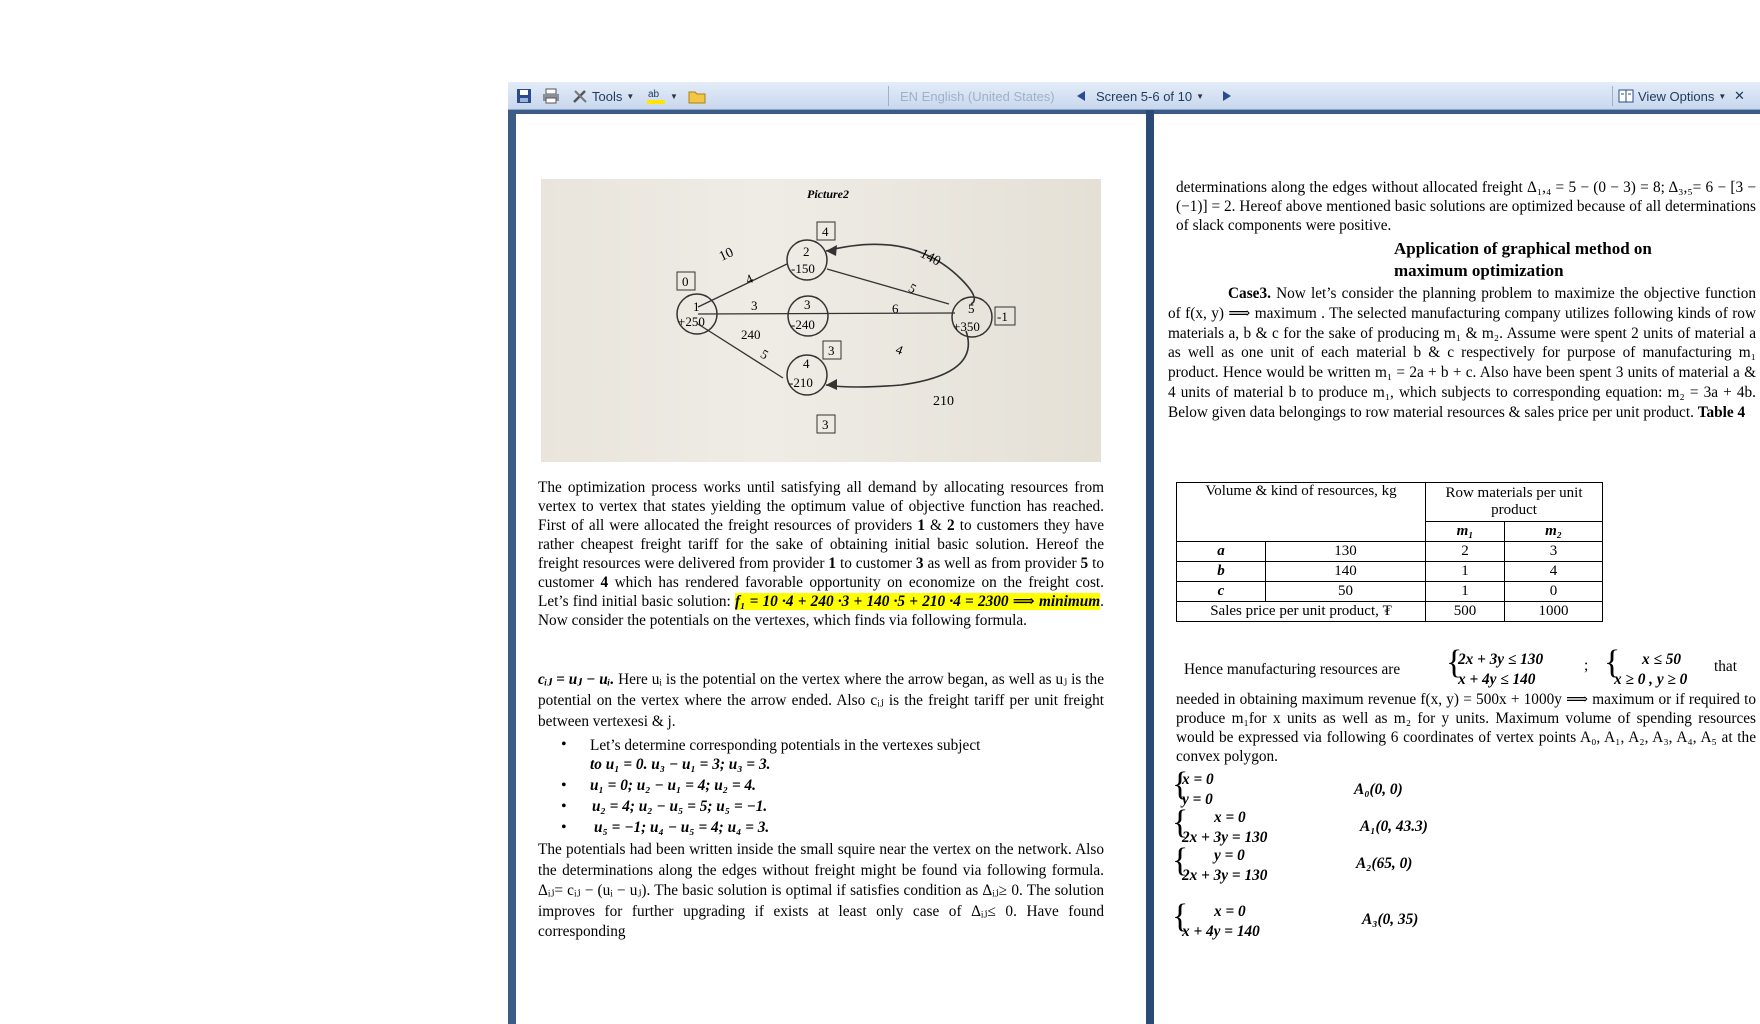 The width and height of the screenshot is (1760, 1024). What do you see at coordinates (930, 257) in the screenshot?
I see `edge-label: 140` at bounding box center [930, 257].